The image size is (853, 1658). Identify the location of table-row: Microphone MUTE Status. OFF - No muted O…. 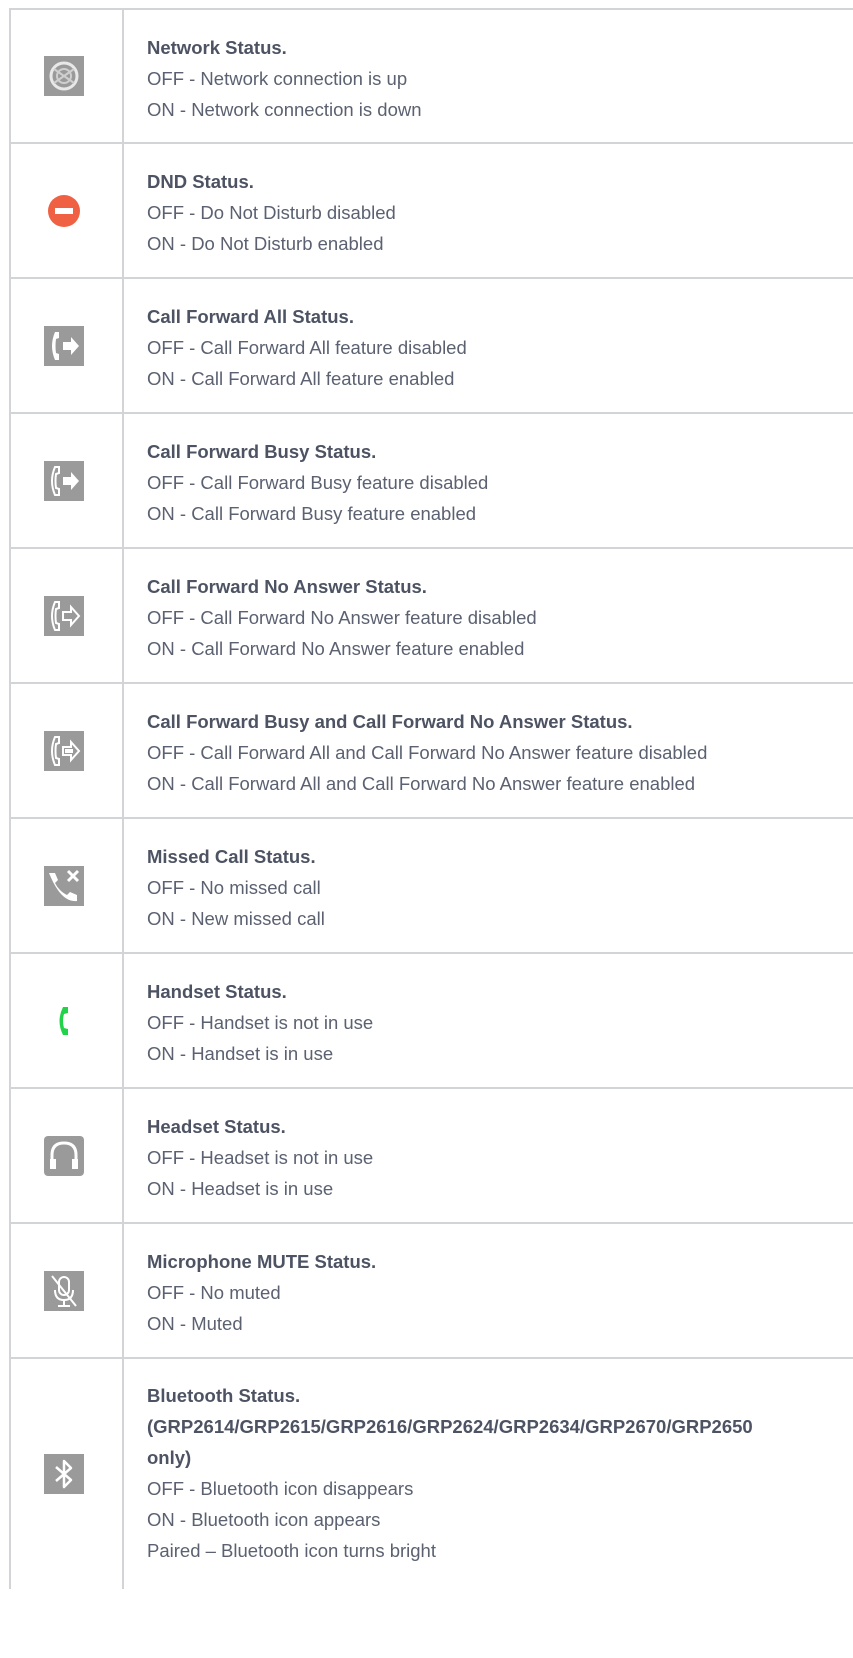
(432, 1291).